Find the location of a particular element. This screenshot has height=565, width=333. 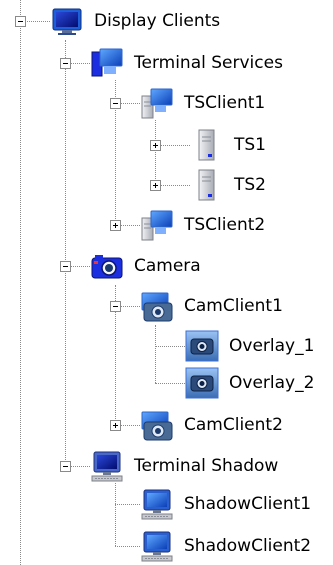

expand-toggle-camclient2 is located at coordinates (115, 425).